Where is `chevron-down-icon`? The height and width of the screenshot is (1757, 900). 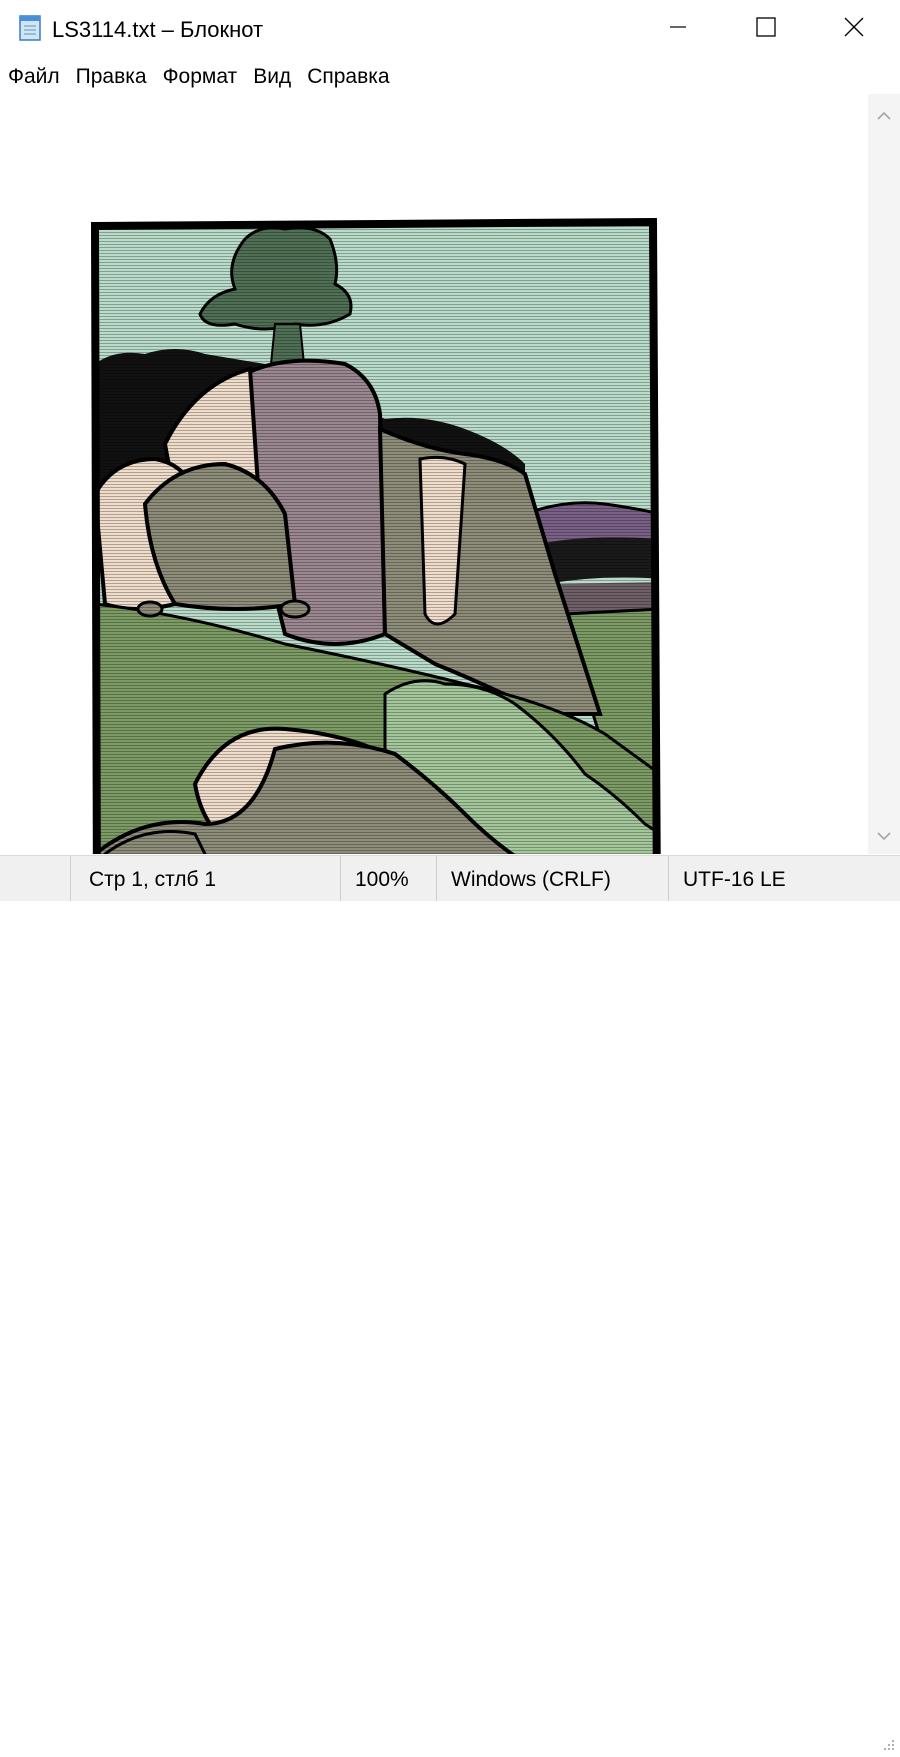 chevron-down-icon is located at coordinates (884, 837).